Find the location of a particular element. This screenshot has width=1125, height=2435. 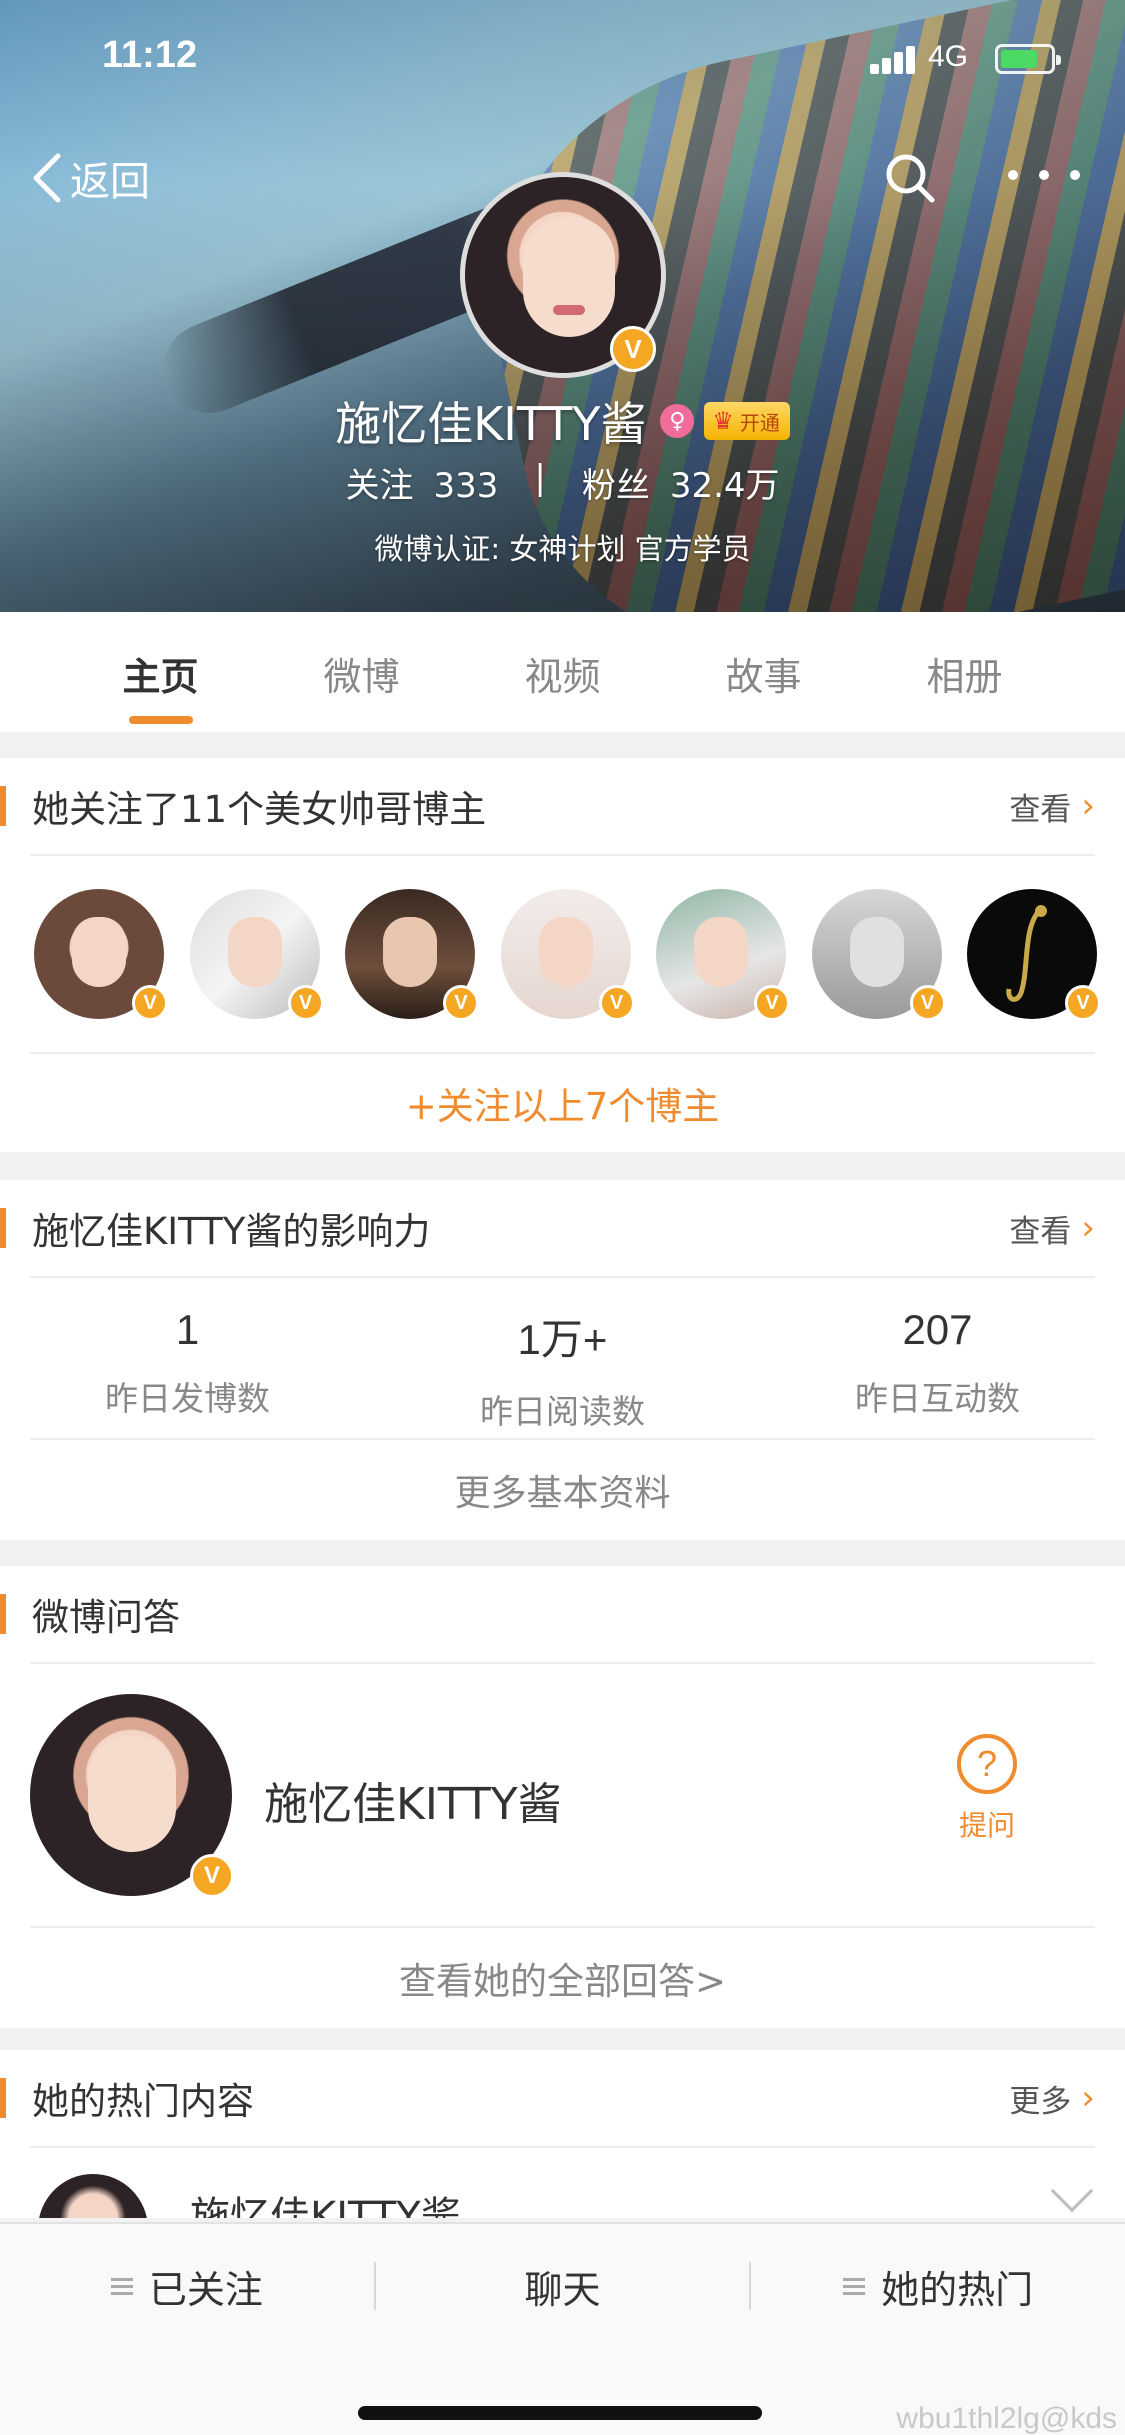

qa-name: 施忆佳KITTY酱 is located at coordinates (413, 1804).